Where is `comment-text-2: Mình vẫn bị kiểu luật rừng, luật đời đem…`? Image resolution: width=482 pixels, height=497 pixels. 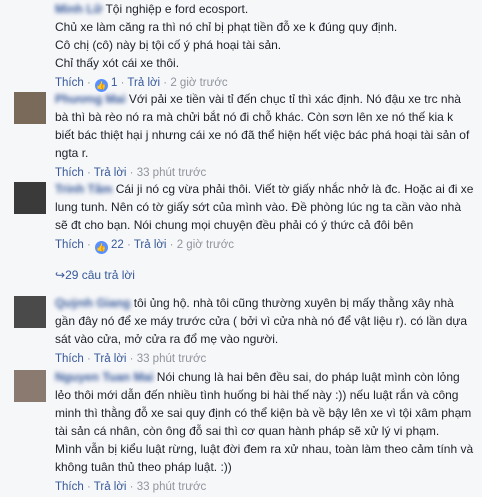 comment-text-2: Mình vẫn bị kiểu luật rừng, luật đời đem… is located at coordinates (264, 458).